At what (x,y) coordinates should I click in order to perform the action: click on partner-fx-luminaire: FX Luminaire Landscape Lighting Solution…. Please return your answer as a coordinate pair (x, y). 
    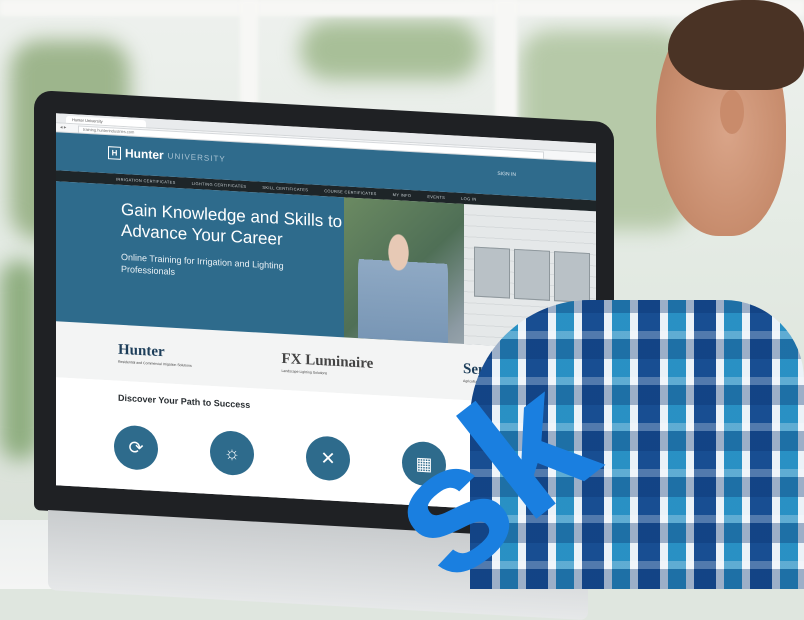
    Looking at the image, I should click on (327, 364).